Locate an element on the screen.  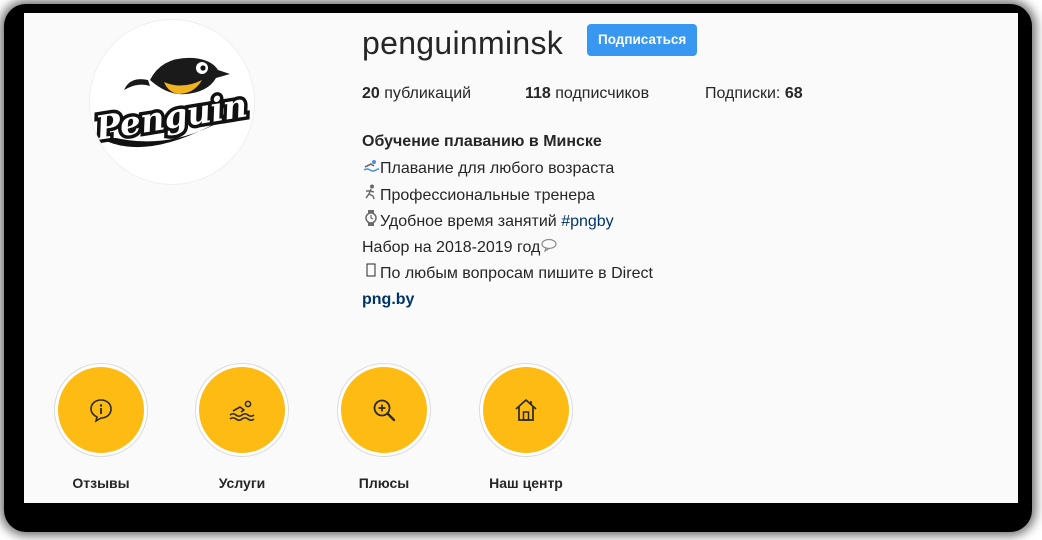
swimmer-icon is located at coordinates (242, 410).